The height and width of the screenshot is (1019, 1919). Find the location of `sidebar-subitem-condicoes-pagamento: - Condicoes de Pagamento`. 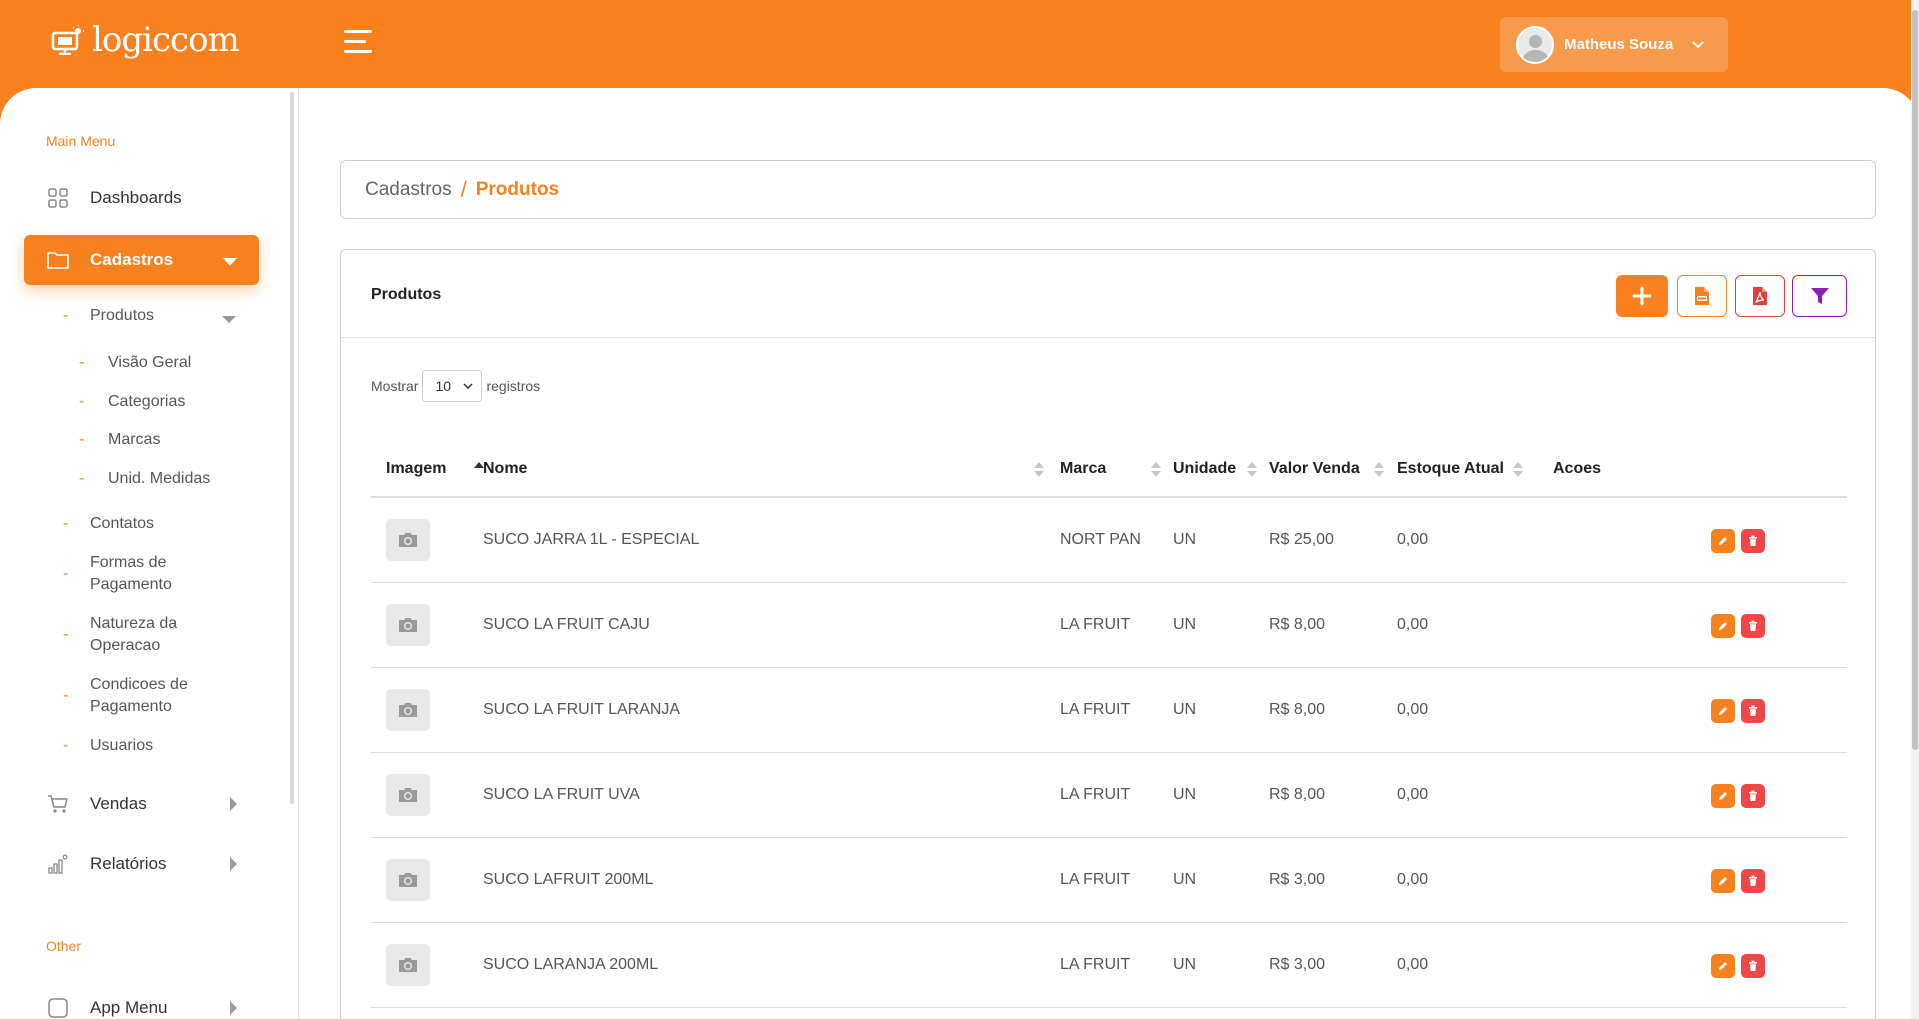

sidebar-subitem-condicoes-pagamento: - Condicoes de Pagamento is located at coordinates (125, 696).